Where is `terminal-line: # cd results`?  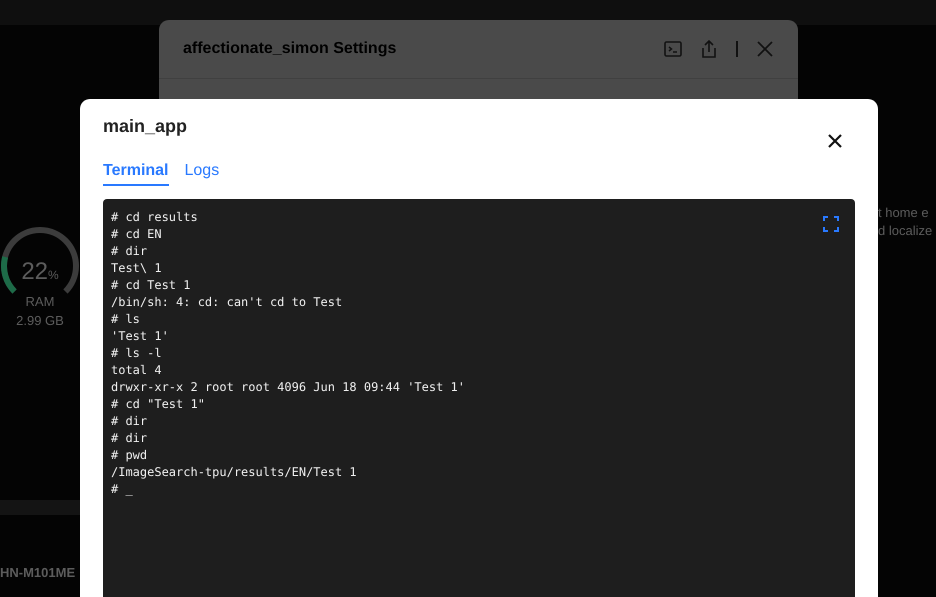
terminal-line: # cd results is located at coordinates (154, 217).